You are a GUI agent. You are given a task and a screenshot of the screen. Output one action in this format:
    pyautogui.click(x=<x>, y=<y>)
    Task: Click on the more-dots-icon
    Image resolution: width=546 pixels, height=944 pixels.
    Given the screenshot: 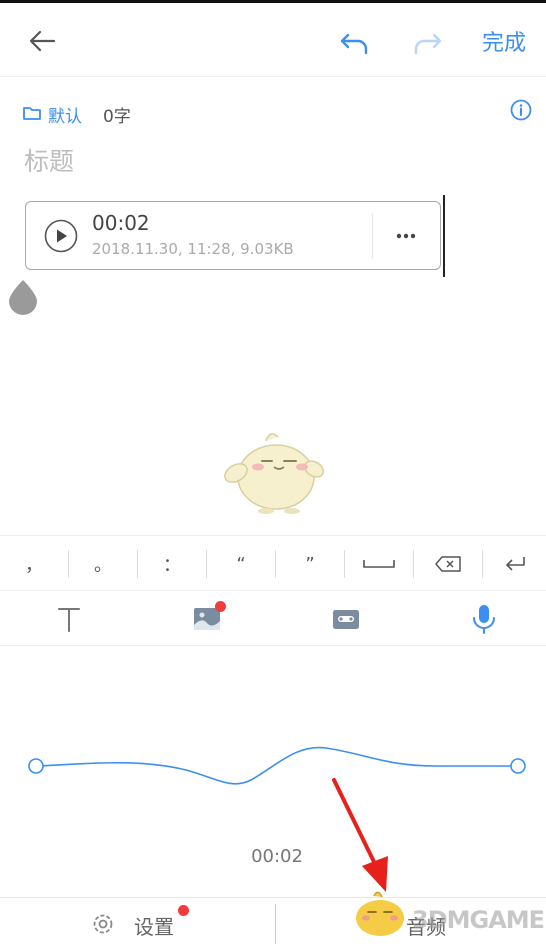 What is the action you would take?
    pyautogui.click(x=406, y=236)
    